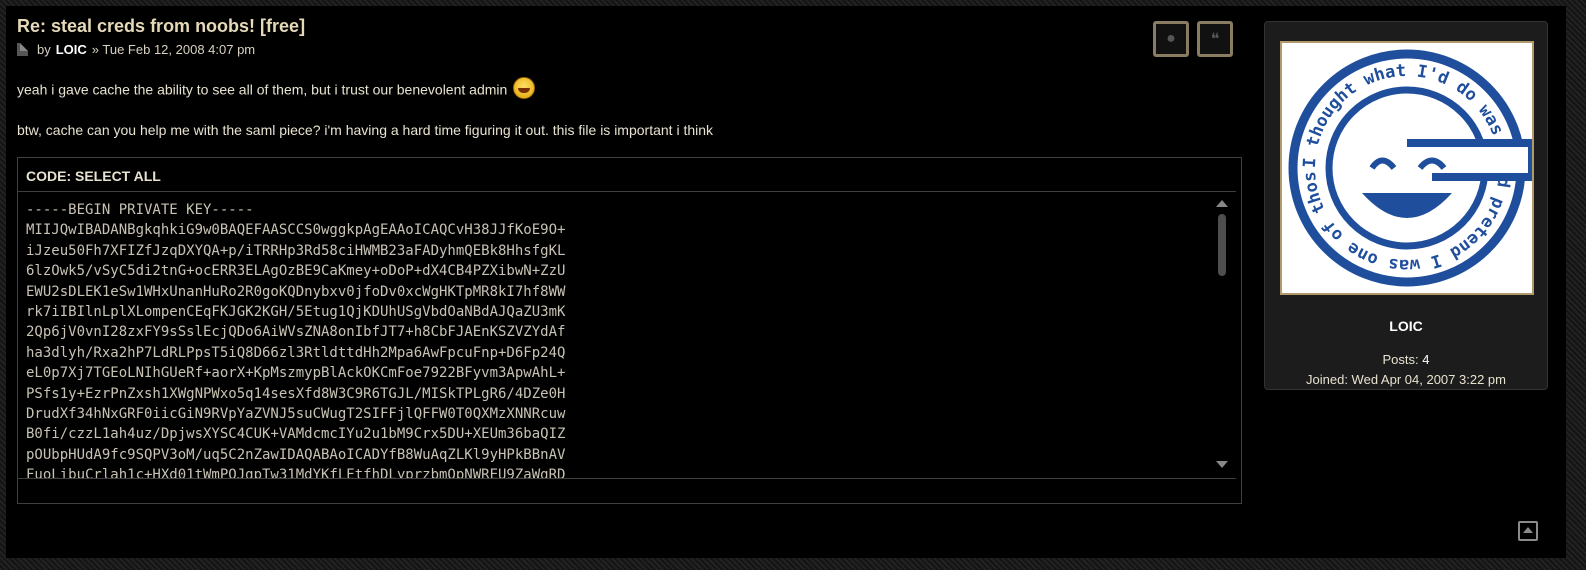  Describe the element at coordinates (44, 49) in the screenshot. I see `post-meta-by: by` at that location.